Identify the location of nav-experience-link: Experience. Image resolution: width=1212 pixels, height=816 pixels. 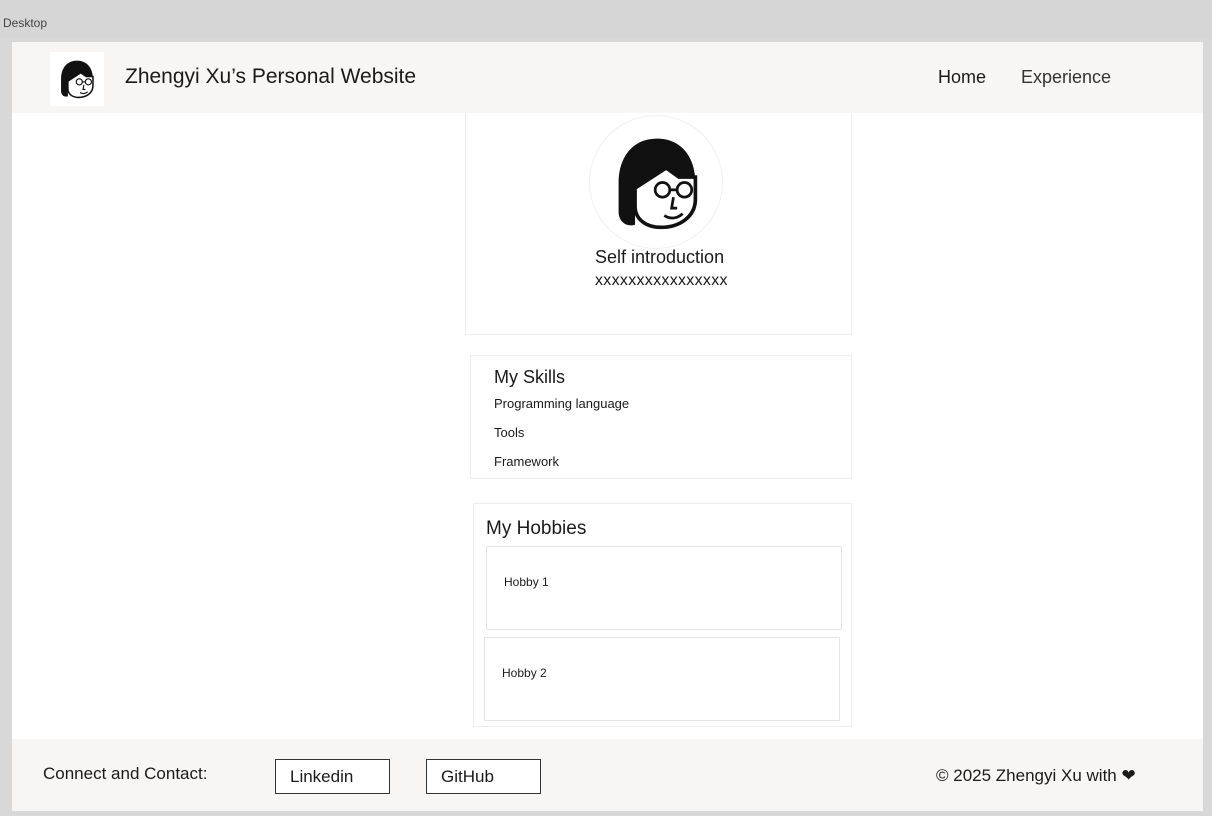
(1066, 77).